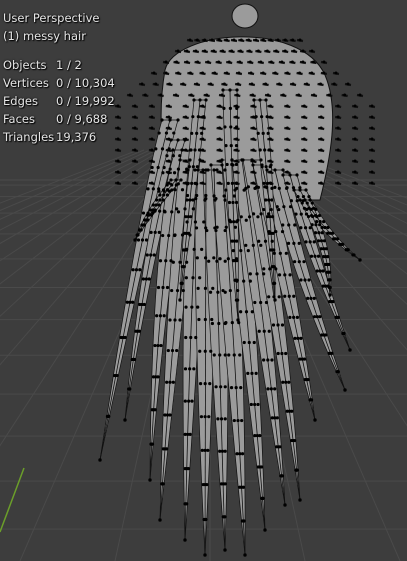 The height and width of the screenshot is (561, 407). I want to click on stat-vertices-value: 0 / 10,304, so click(85, 83).